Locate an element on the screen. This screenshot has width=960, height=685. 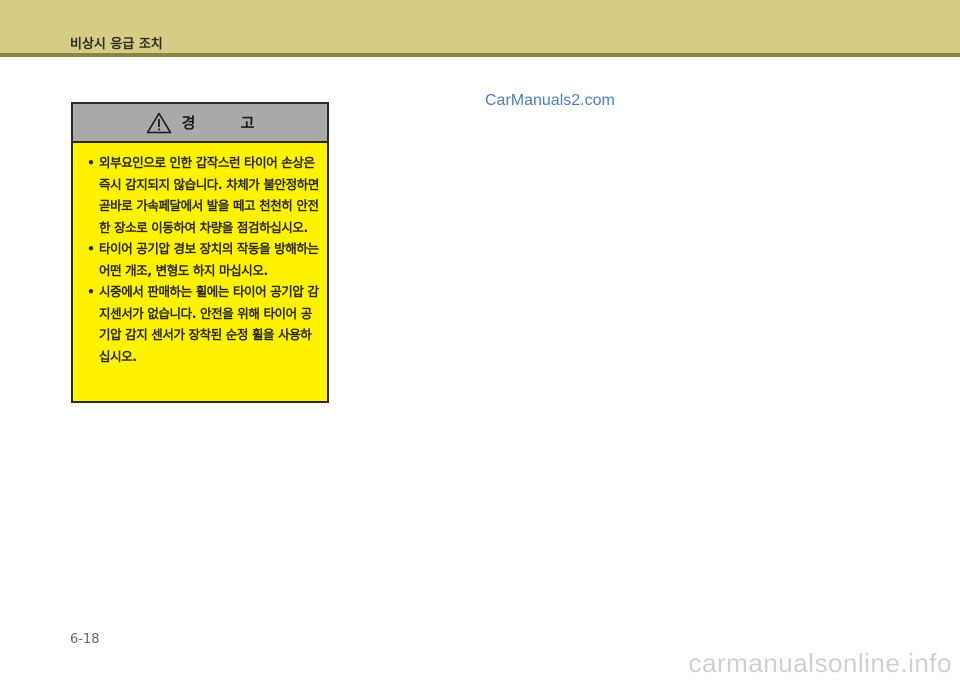
header-rule is located at coordinates (480, 55).